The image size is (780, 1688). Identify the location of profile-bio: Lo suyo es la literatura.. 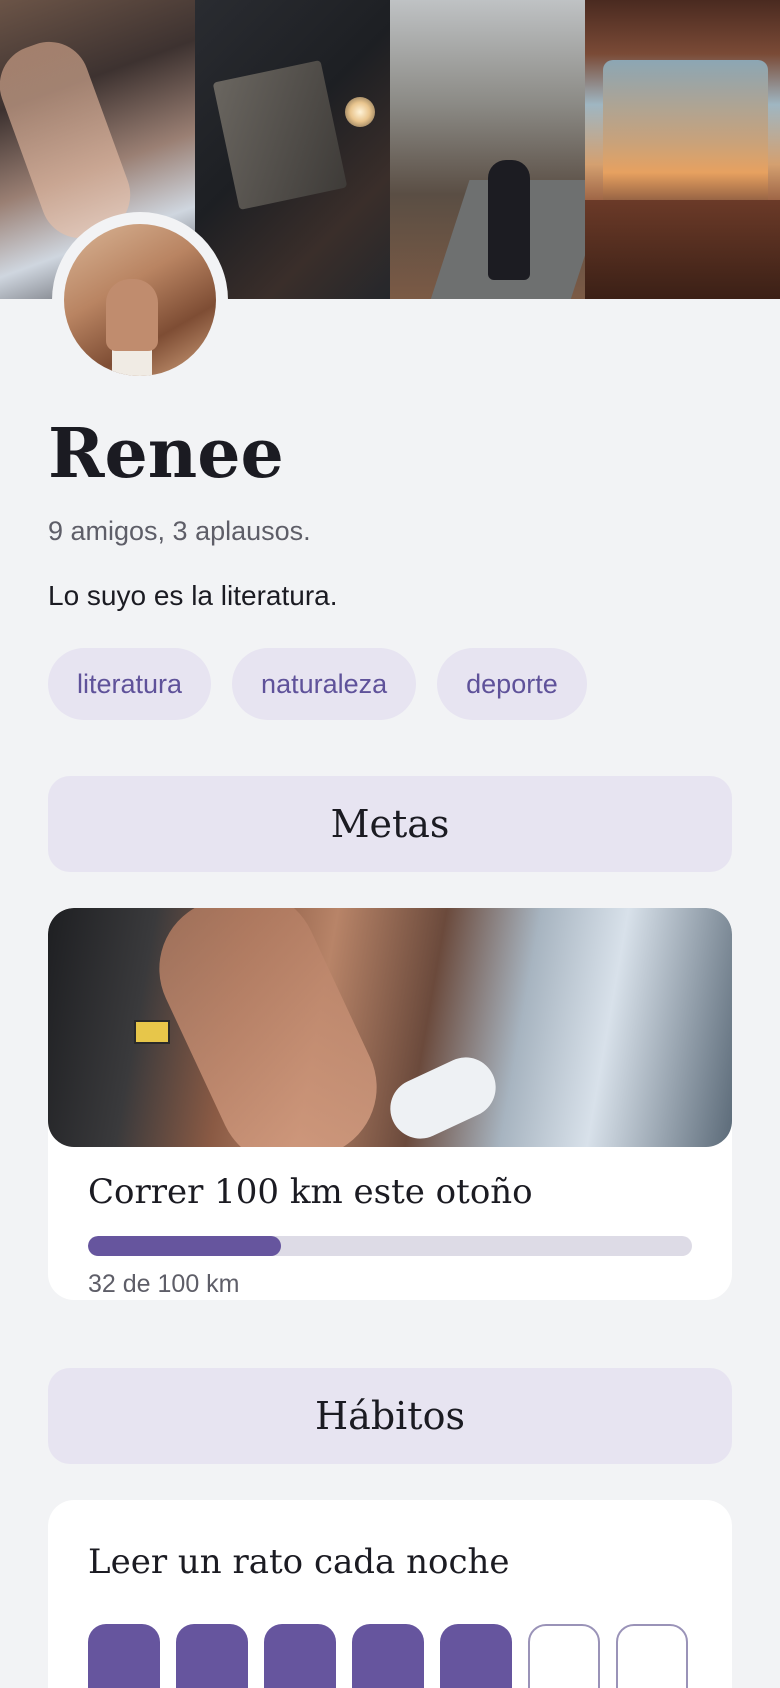
(193, 595).